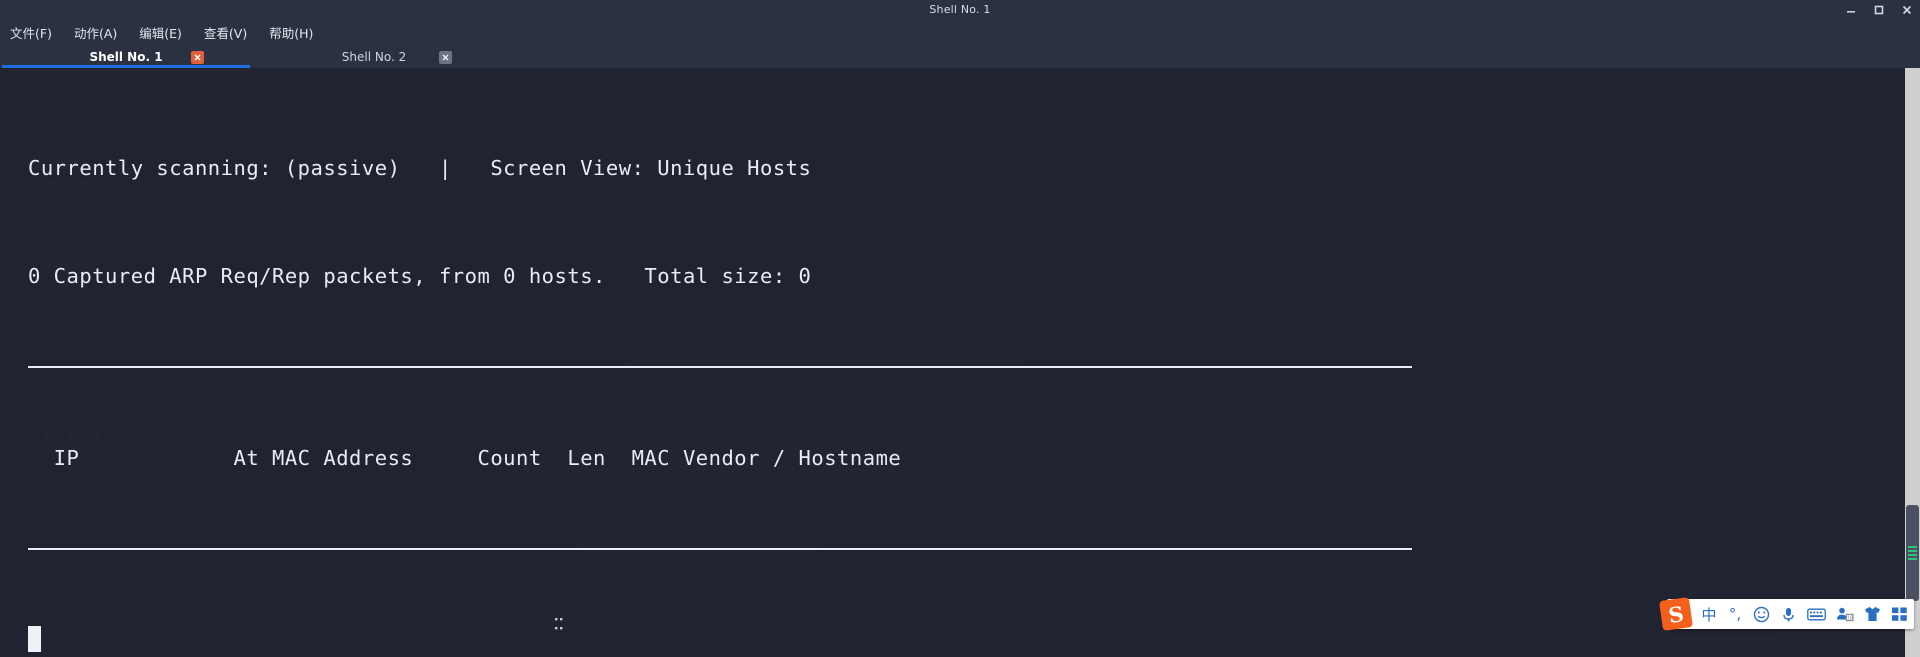 The height and width of the screenshot is (657, 1920). I want to click on ime-microphone-icon, so click(1788, 614).